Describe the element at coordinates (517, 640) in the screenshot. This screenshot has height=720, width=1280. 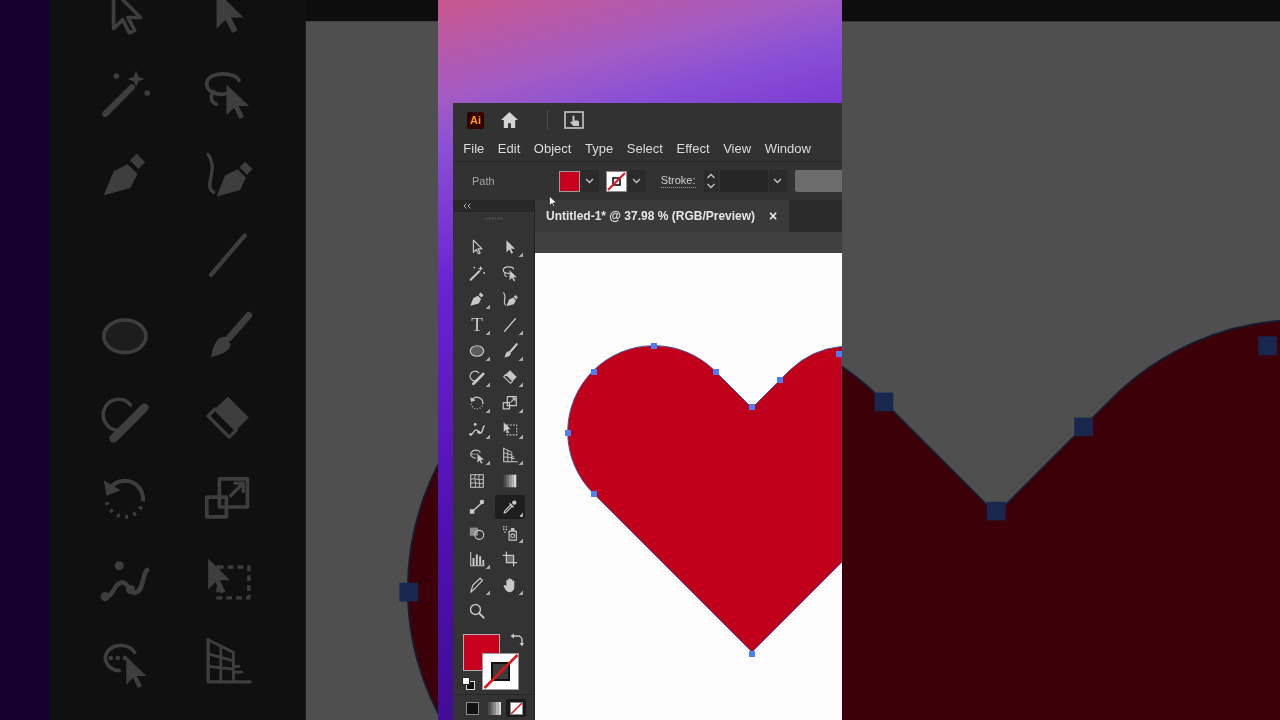
I see `swap-arrows-icon` at that location.